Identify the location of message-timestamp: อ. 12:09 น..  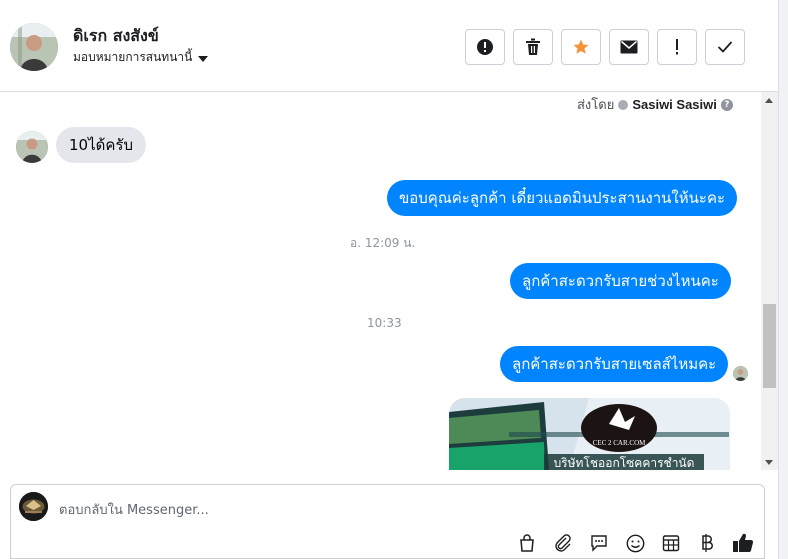
(383, 243).